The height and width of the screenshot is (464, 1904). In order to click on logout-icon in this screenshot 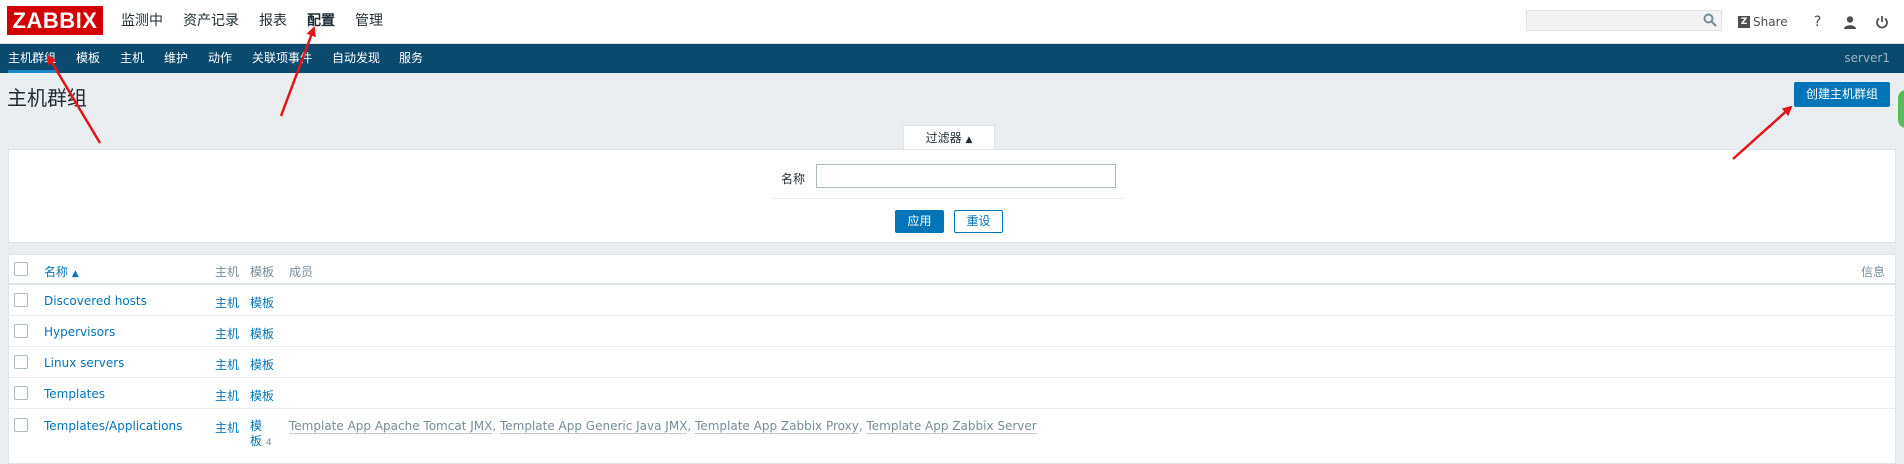, I will do `click(1881, 21)`.